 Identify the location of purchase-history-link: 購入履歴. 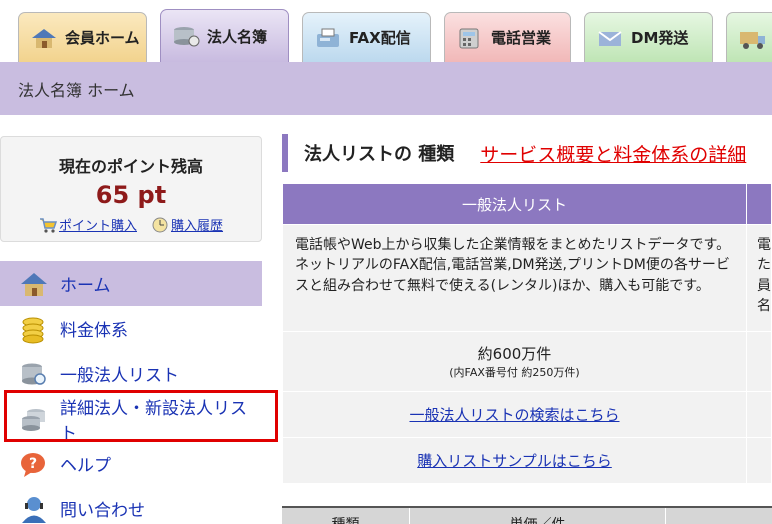
(187, 224).